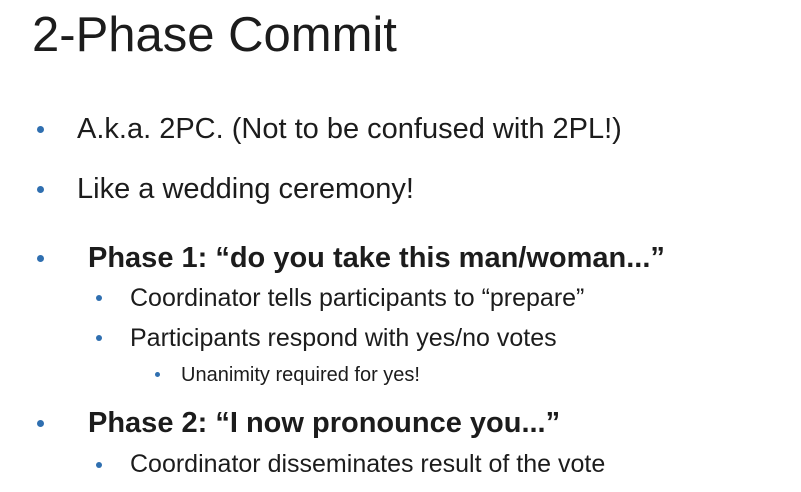 The image size is (801, 492). Describe the element at coordinates (300, 375) in the screenshot. I see `bullet-text-unanimity: Unanimity required for yes!` at that location.